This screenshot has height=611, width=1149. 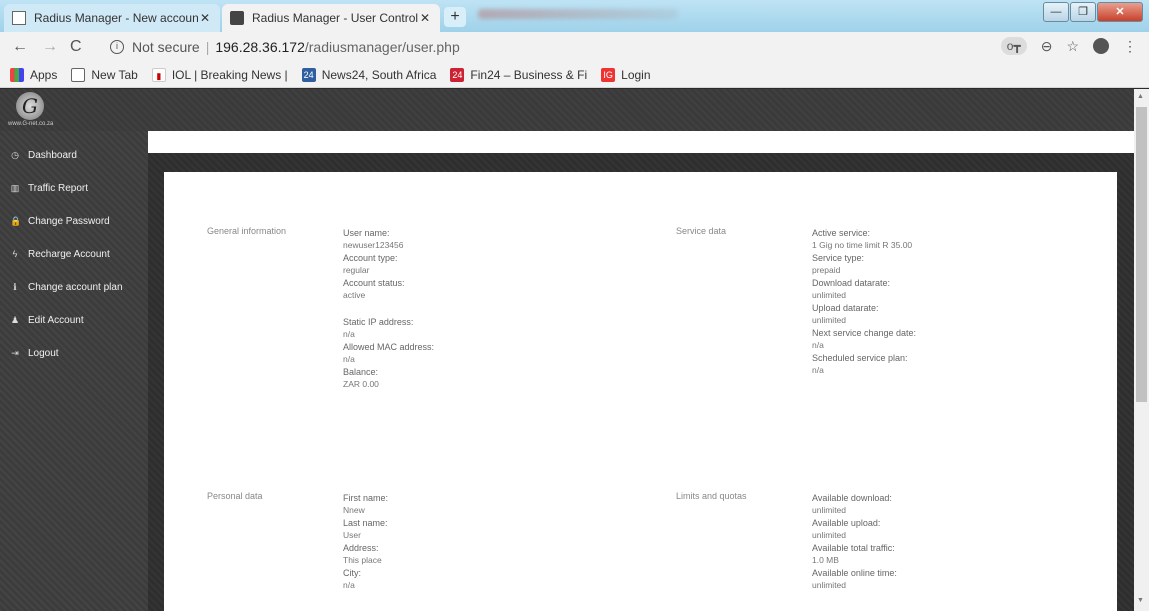 I want to click on maximize-button: ❐, so click(x=1083, y=12).